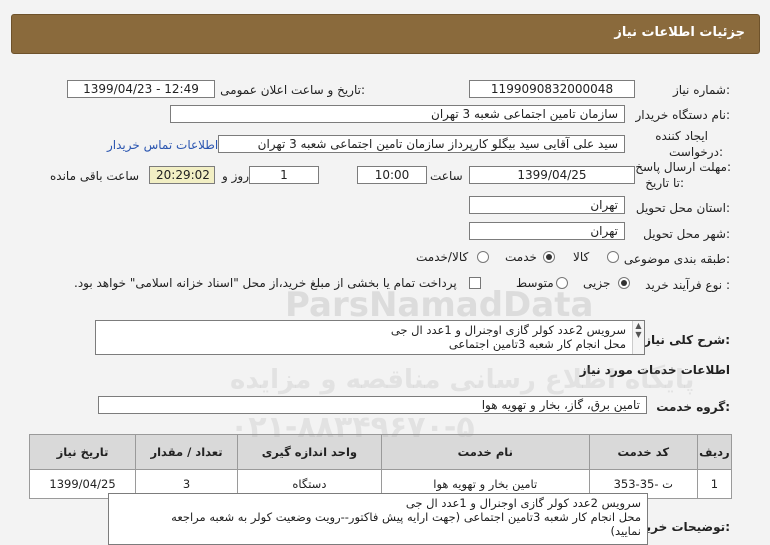  Describe the element at coordinates (485, 452) in the screenshot. I see `col-service-name: نام خدمت` at that location.